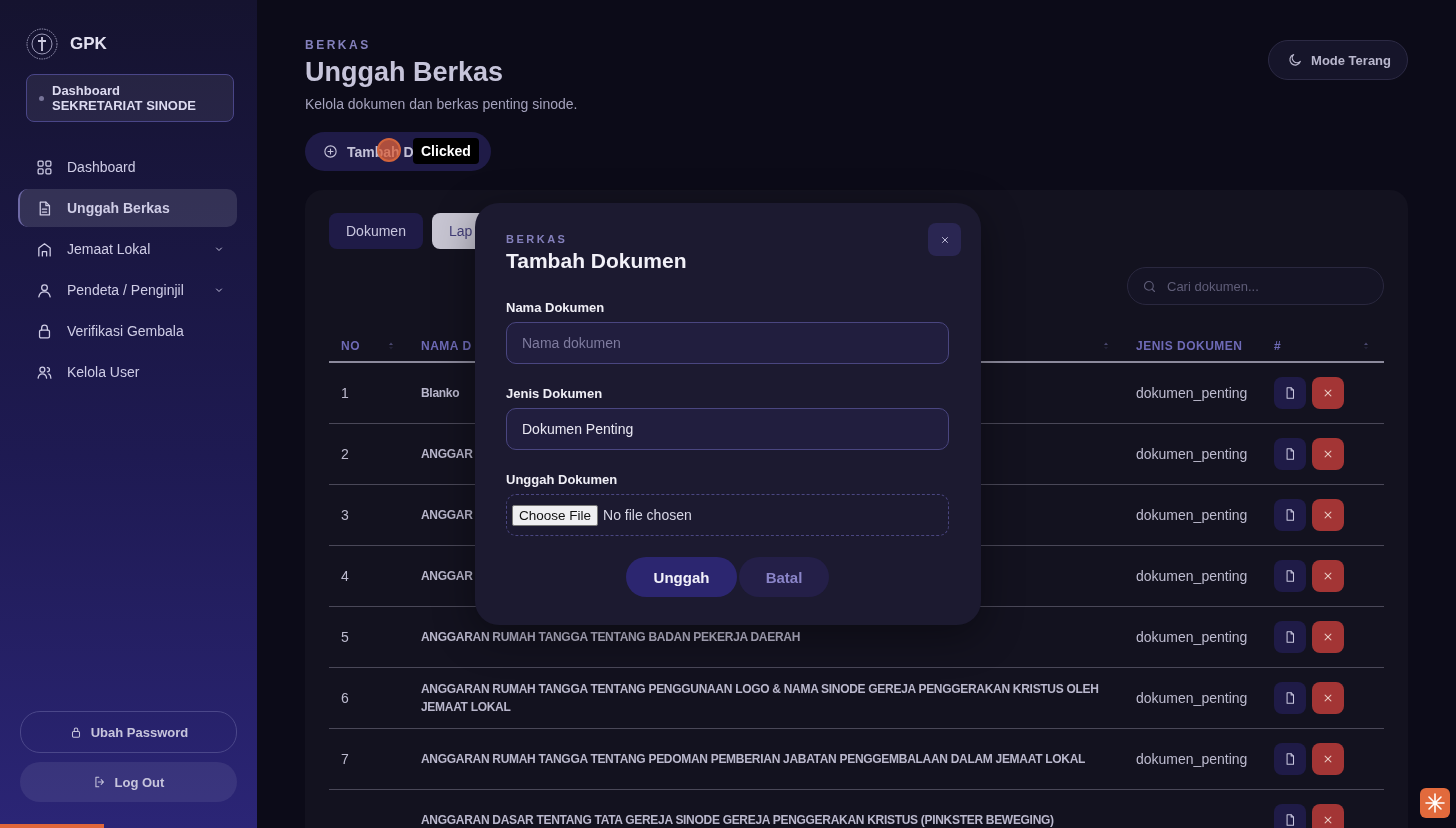 The image size is (1456, 828). What do you see at coordinates (647, 515) in the screenshot?
I see `file-status: No file chosen` at bounding box center [647, 515].